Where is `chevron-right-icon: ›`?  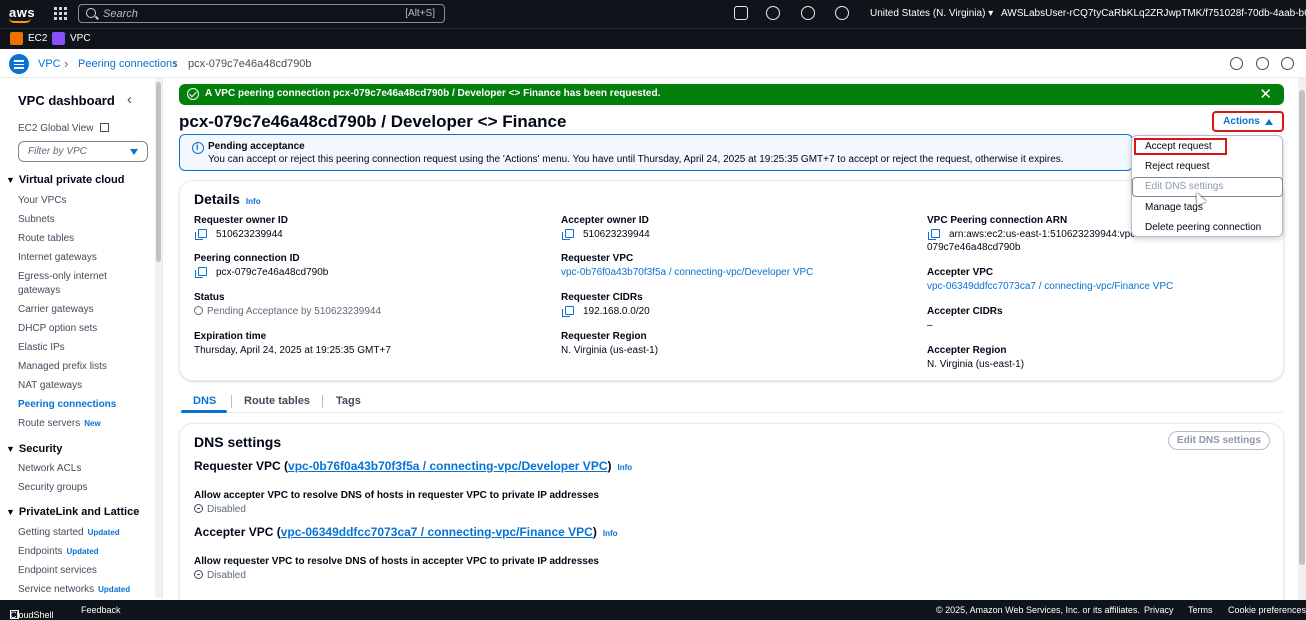
chevron-right-icon: › is located at coordinates (66, 63).